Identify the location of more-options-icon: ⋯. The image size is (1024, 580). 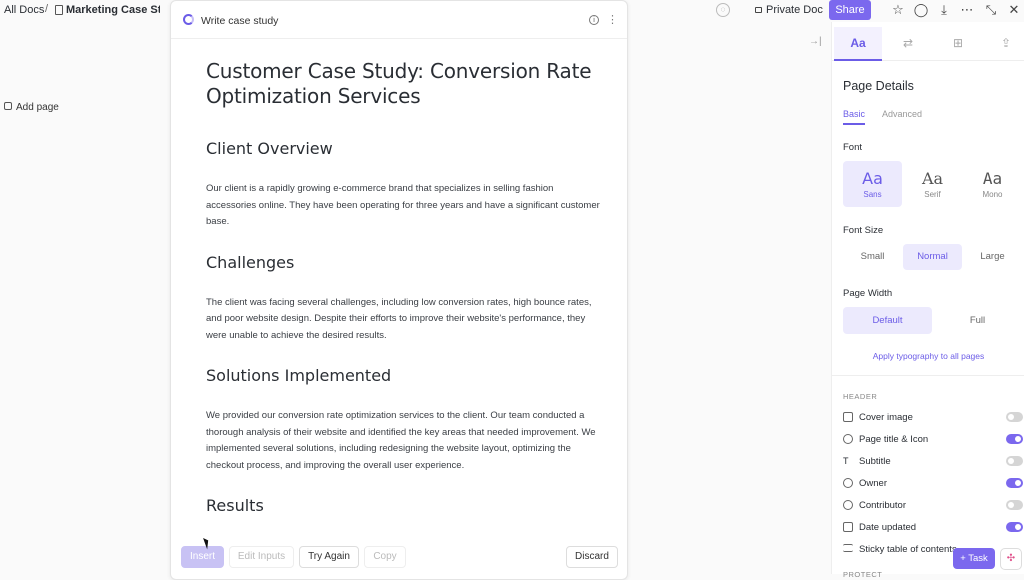
(967, 10).